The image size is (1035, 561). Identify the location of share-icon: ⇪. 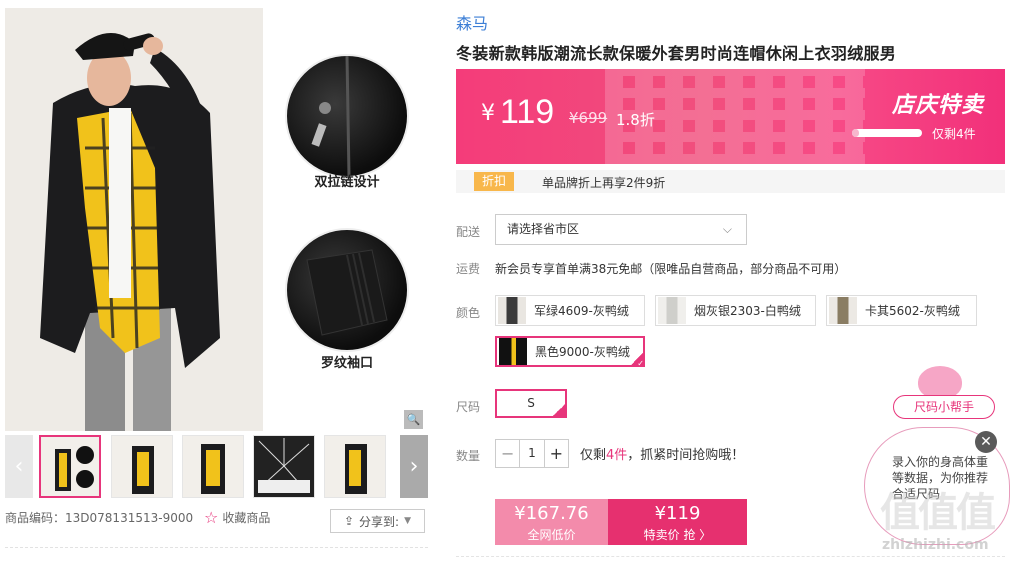
(349, 521).